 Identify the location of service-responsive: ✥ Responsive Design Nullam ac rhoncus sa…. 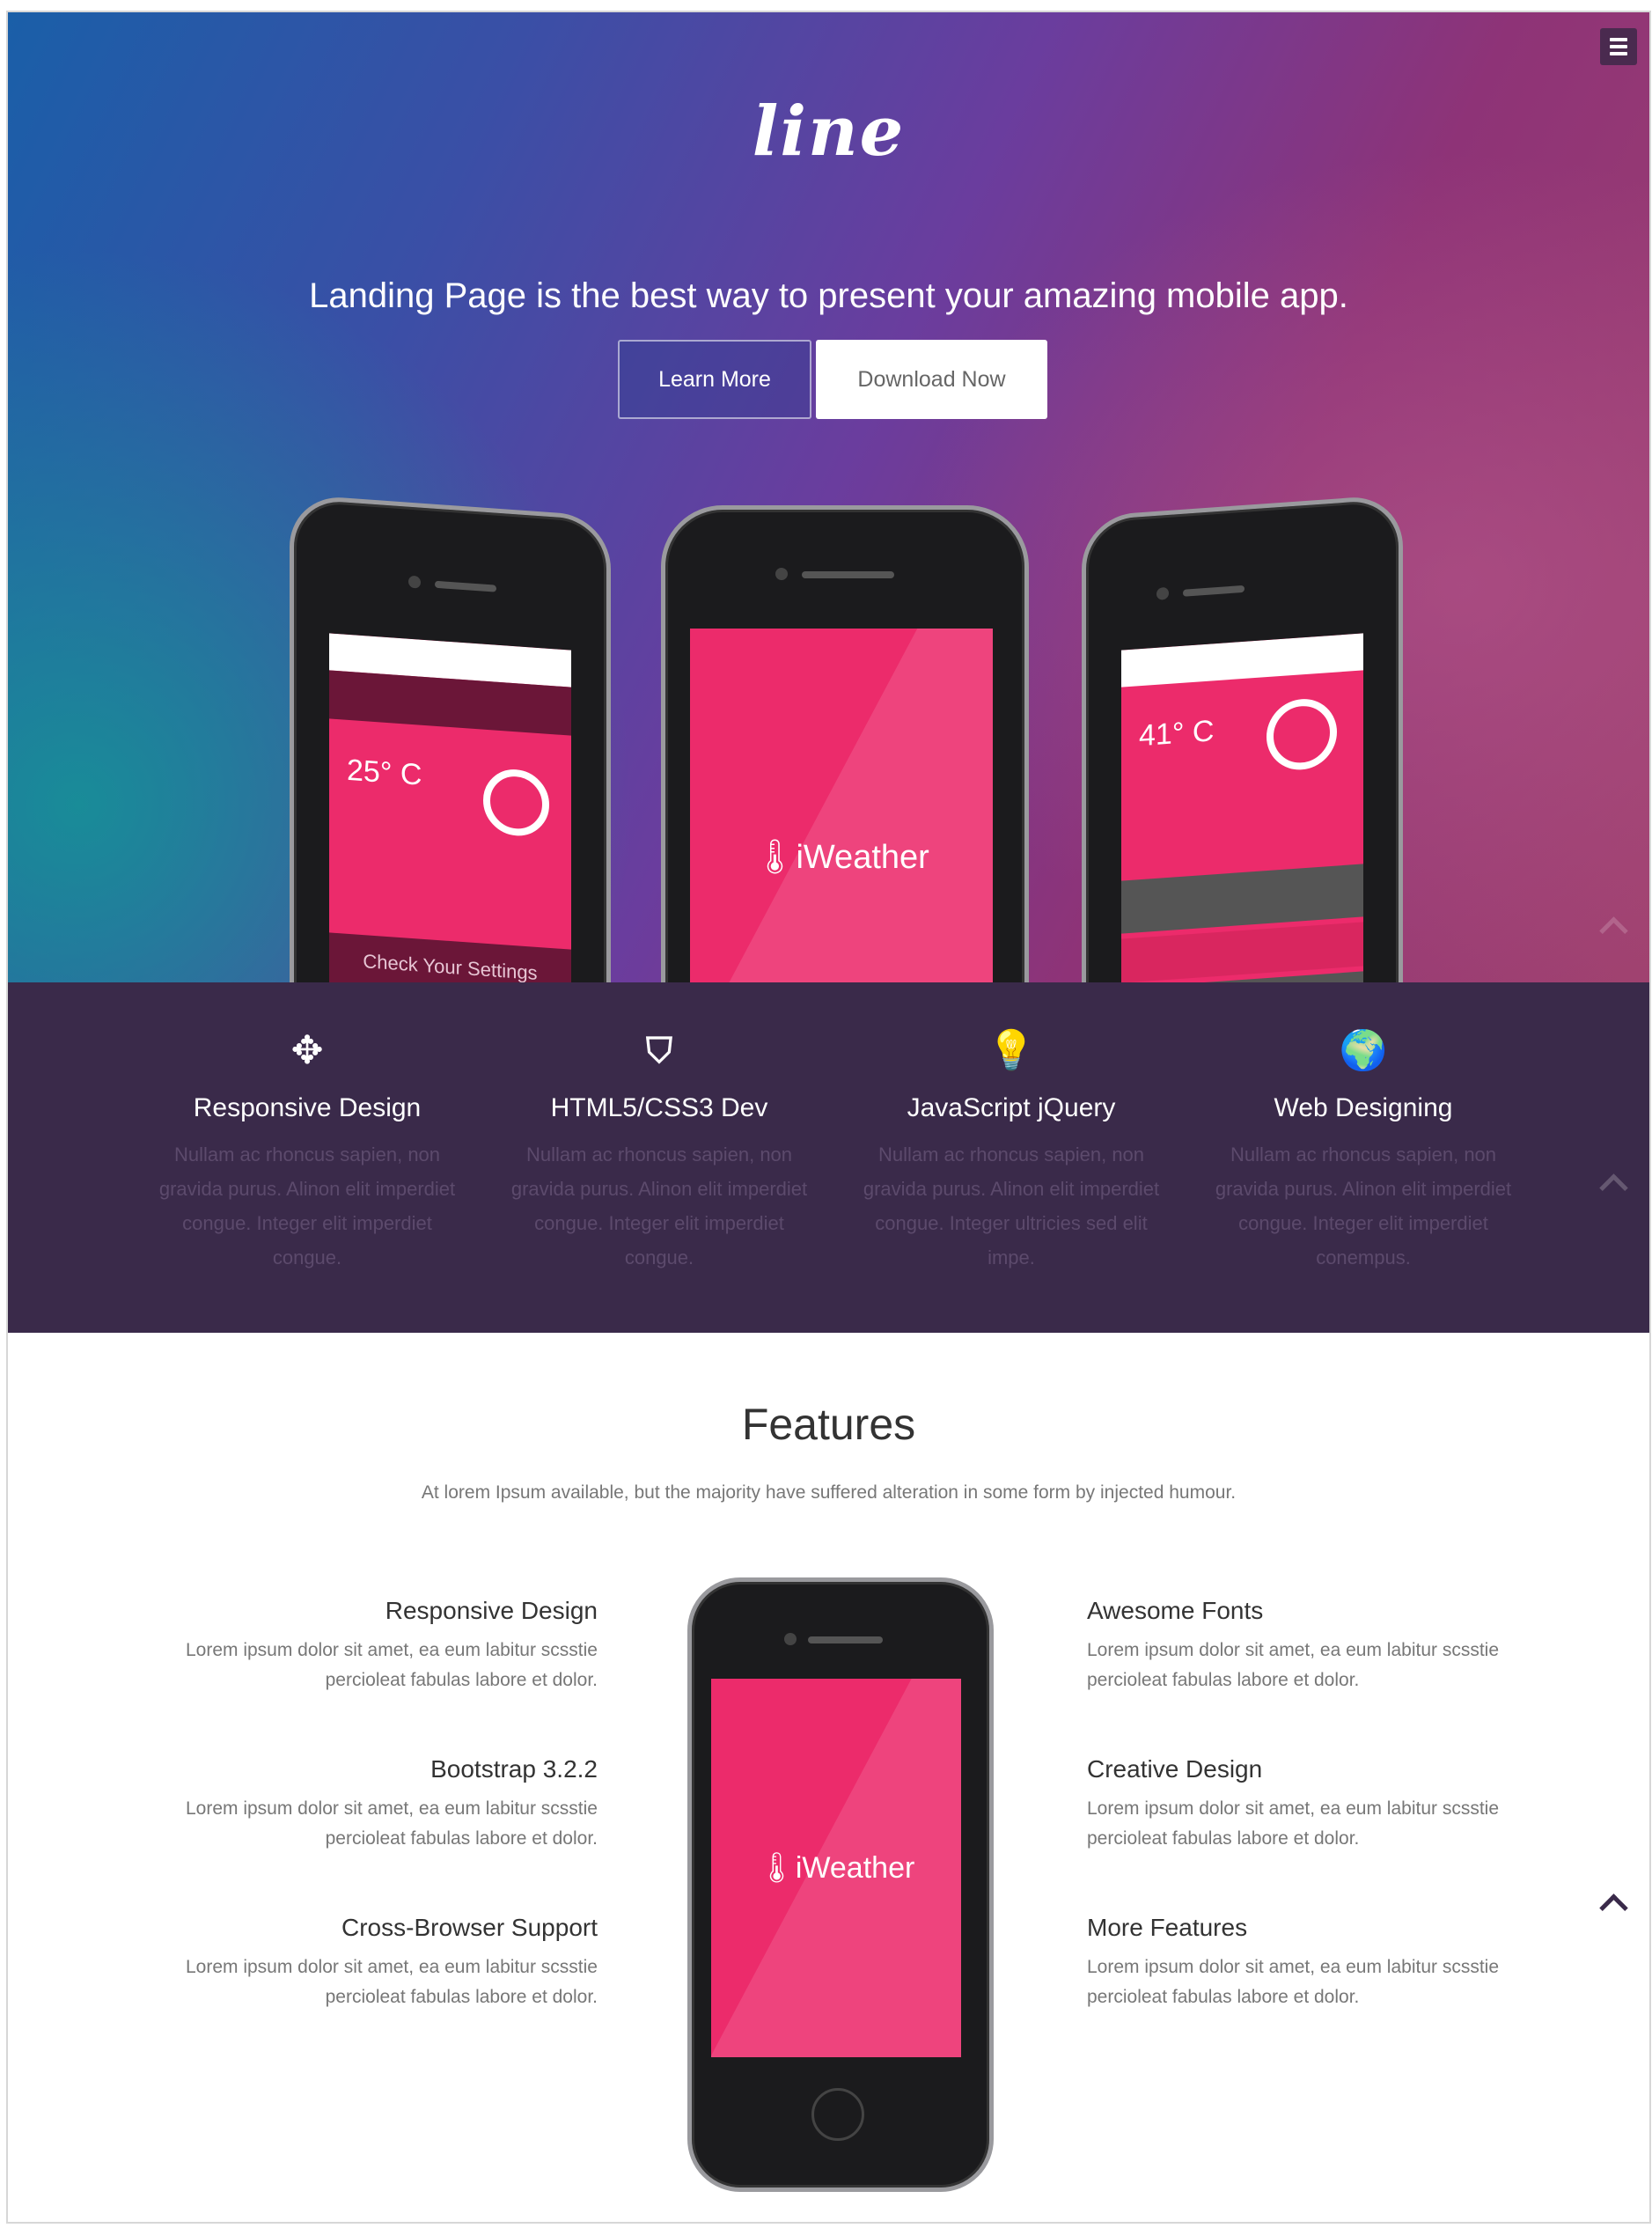
(307, 1150).